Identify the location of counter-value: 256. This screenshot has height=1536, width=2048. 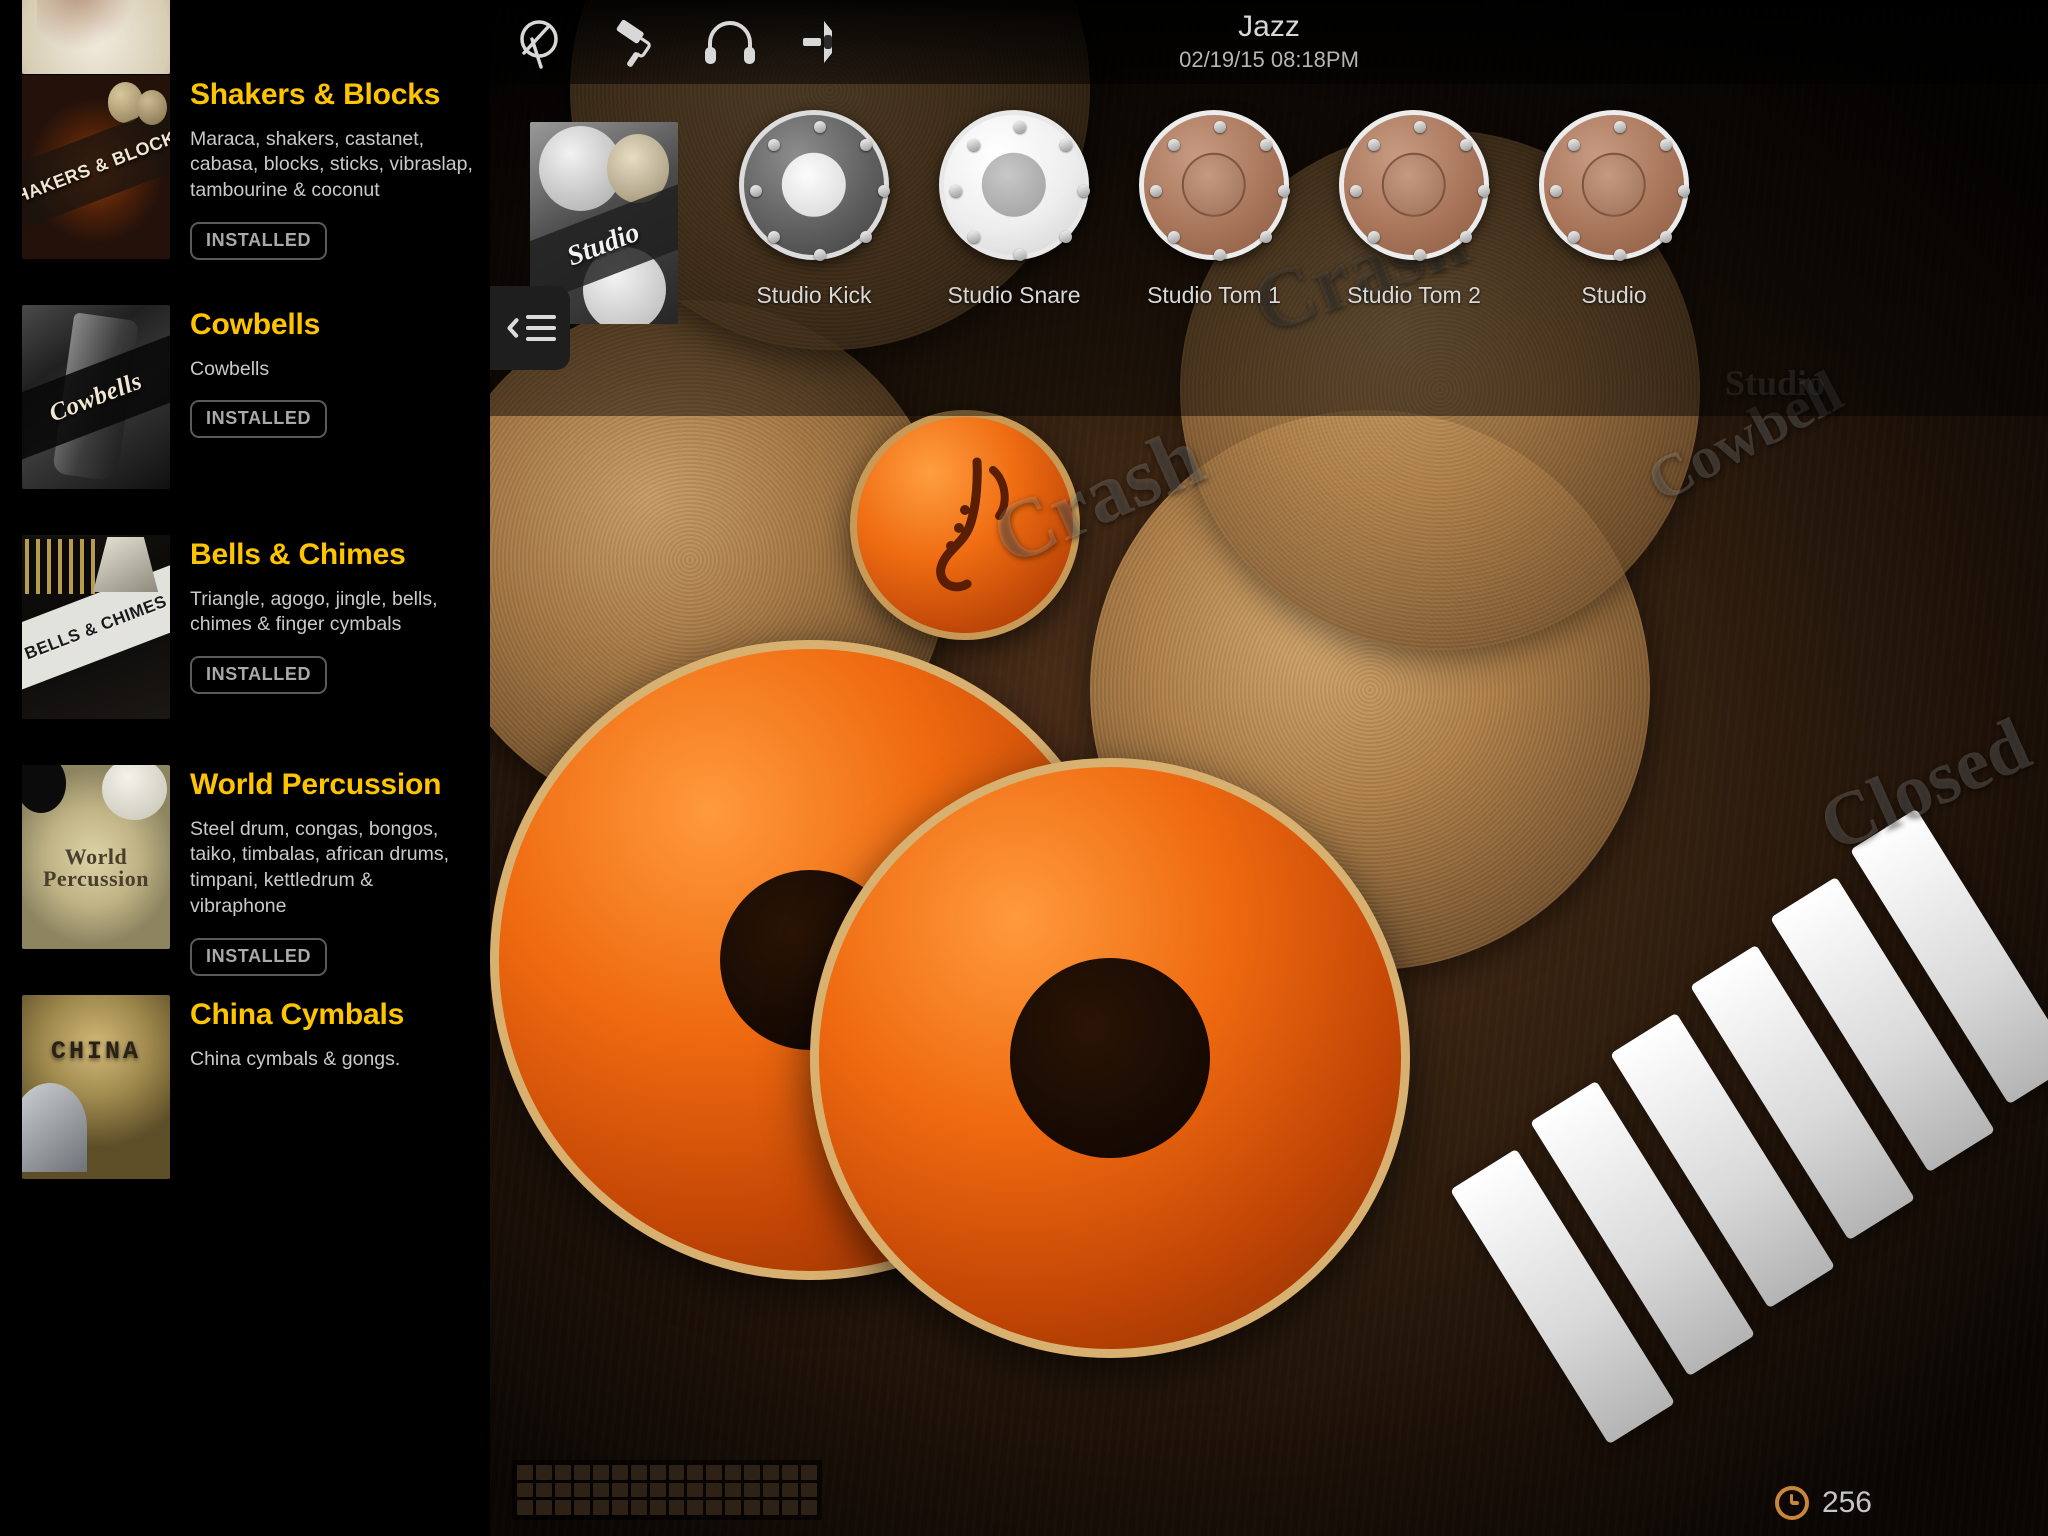
(1846, 1502).